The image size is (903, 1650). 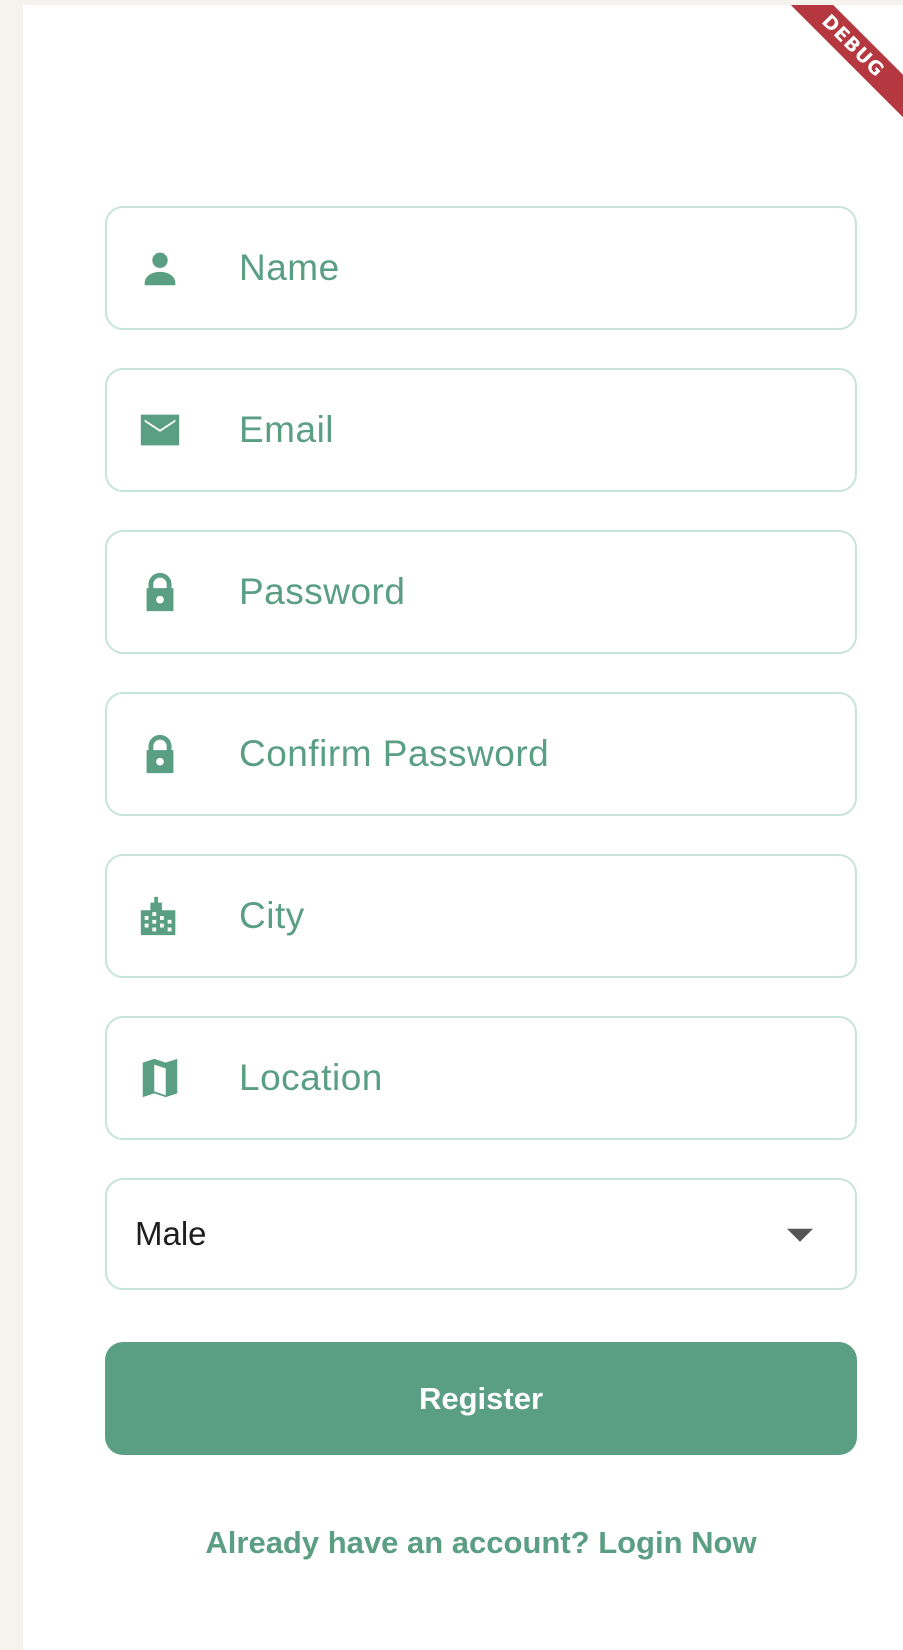 What do you see at coordinates (287, 429) in the screenshot?
I see `email-placeholder: Email` at bounding box center [287, 429].